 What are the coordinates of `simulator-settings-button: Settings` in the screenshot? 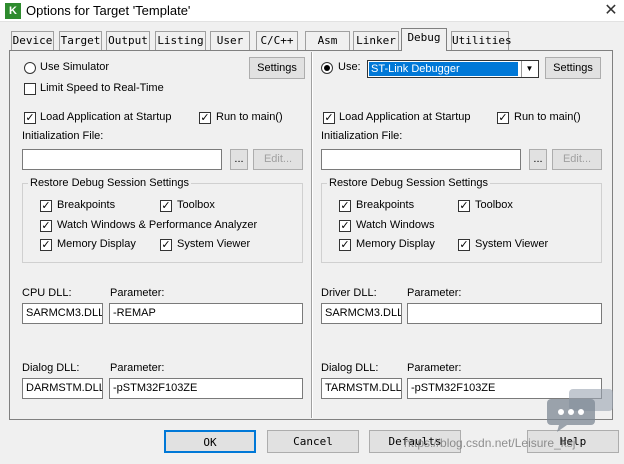 It's located at (277, 68).